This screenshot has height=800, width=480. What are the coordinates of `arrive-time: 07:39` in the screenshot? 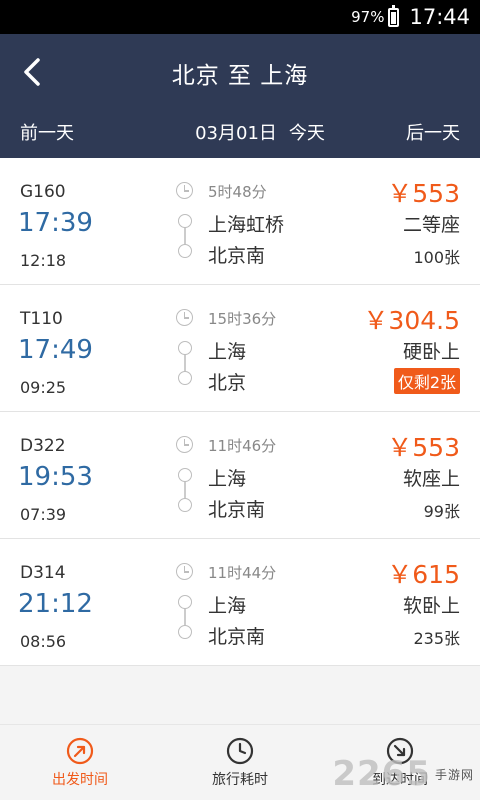 It's located at (43, 514).